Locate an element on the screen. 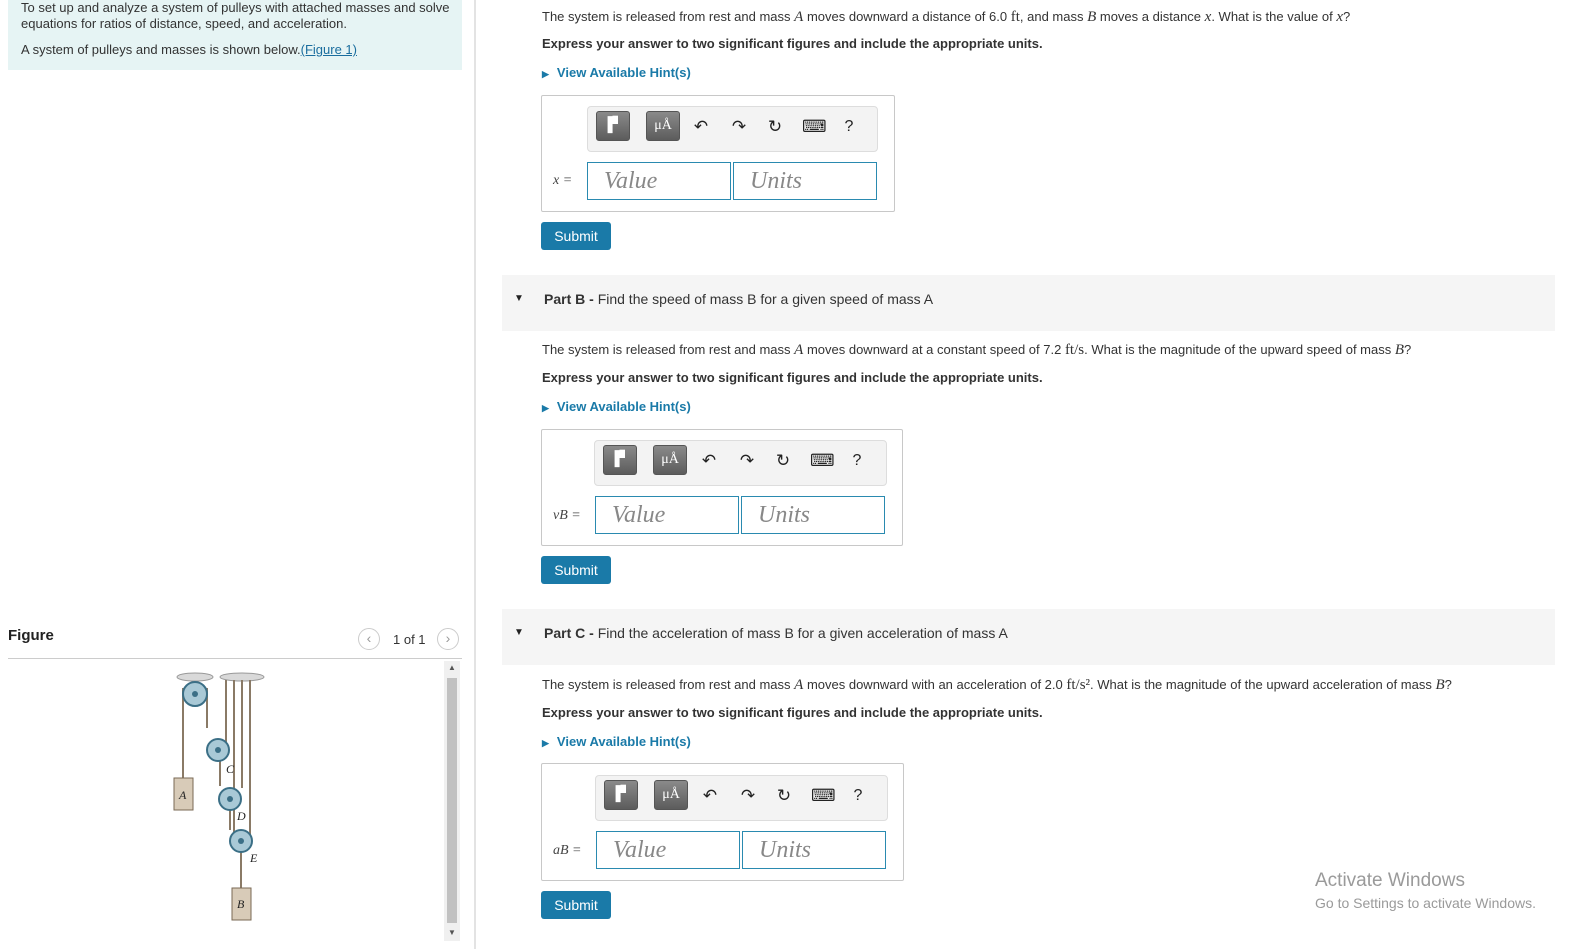 This screenshot has height=949, width=1576. part-c-submit-button: Submit is located at coordinates (576, 905).